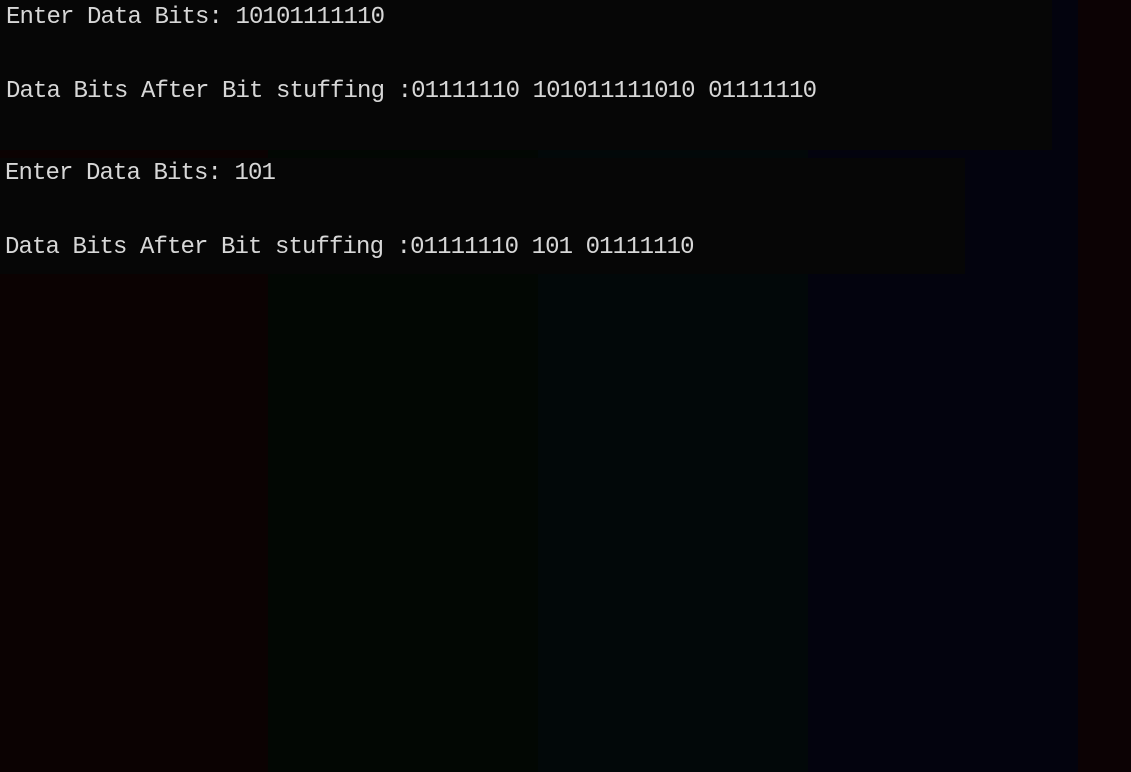  Describe the element at coordinates (614, 91) in the screenshot. I see `output-value: 01111110 101011111010 01111110` at that location.